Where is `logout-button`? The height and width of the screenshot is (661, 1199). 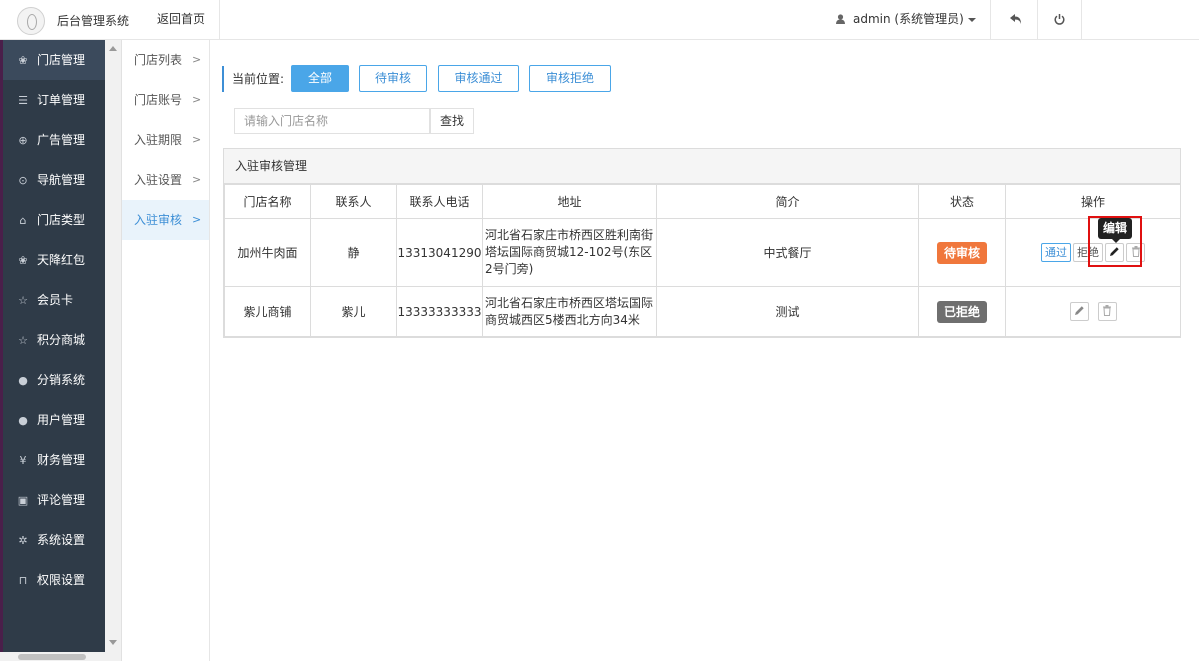 logout-button is located at coordinates (1060, 19).